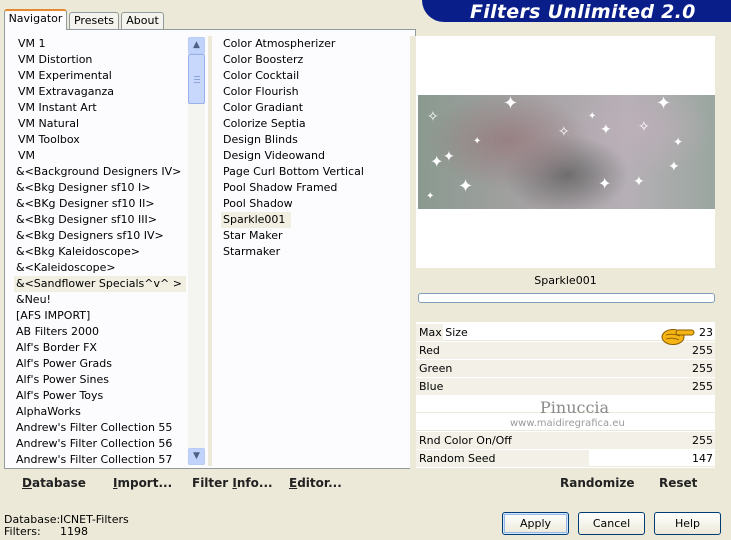  Describe the element at coordinates (22, 531) in the screenshot. I see `filters-count-label: Filters:` at that location.